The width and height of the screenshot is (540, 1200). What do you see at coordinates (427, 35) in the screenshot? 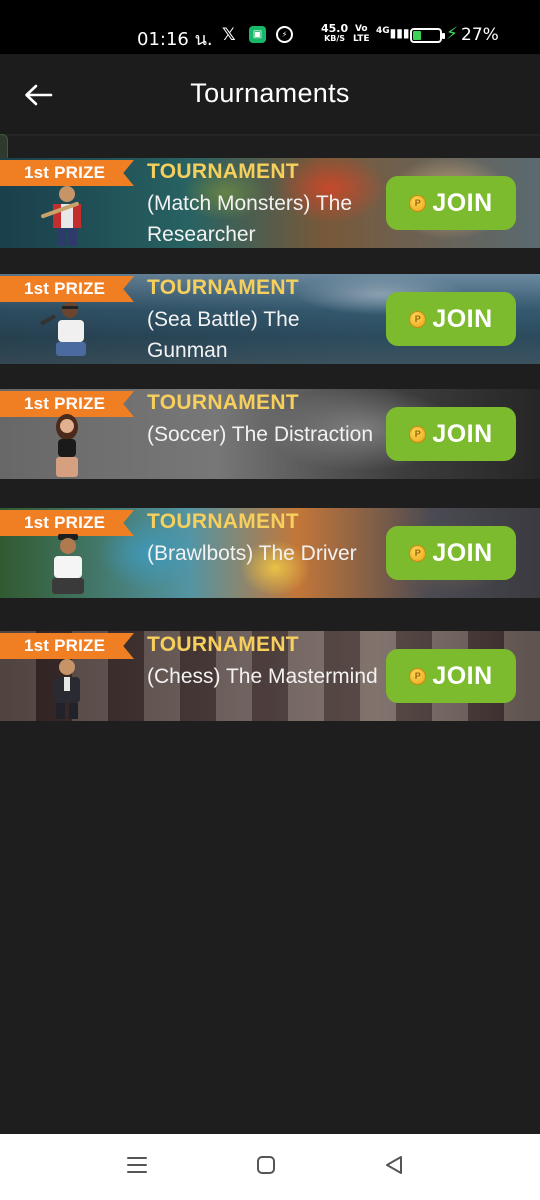
I see `battery-icon` at bounding box center [427, 35].